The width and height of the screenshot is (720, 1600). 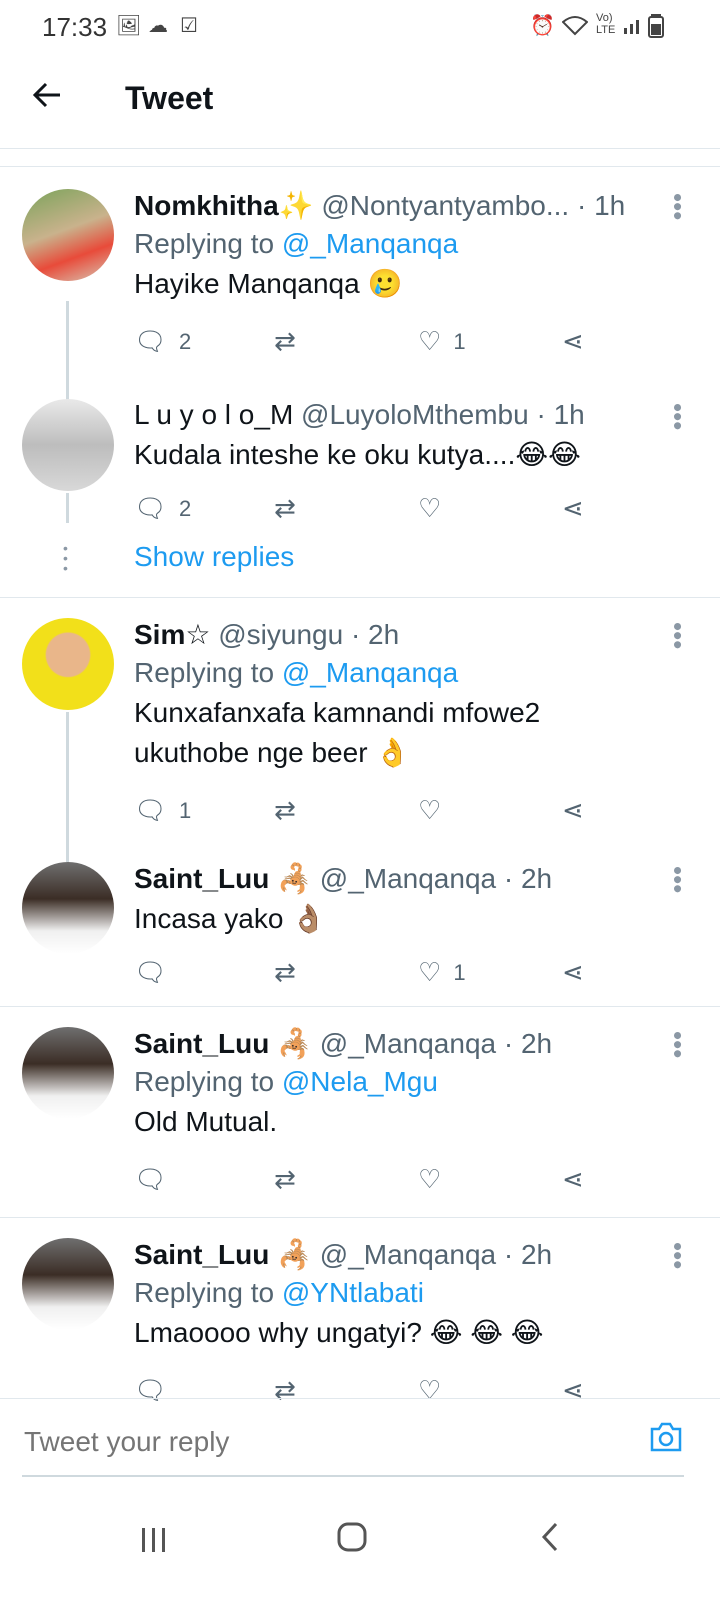 What do you see at coordinates (415, 414) in the screenshot?
I see `user-handle: @LuyoloMthembu` at bounding box center [415, 414].